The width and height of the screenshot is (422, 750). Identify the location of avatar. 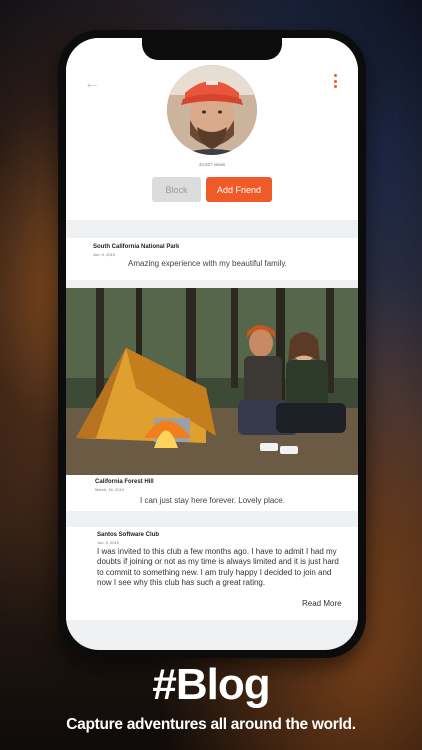
(212, 110).